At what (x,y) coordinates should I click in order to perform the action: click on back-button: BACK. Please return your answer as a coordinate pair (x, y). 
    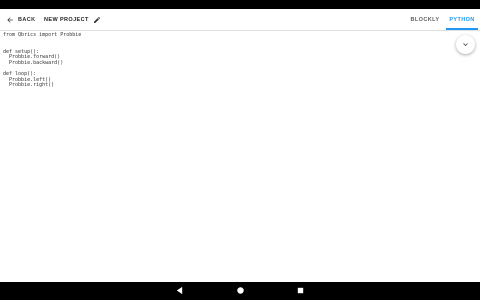
    Looking at the image, I should click on (21, 19).